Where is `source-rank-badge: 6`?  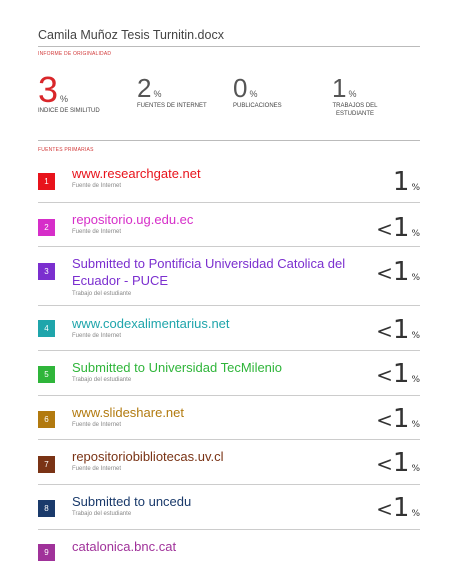
source-rank-badge: 6 is located at coordinates (46, 419).